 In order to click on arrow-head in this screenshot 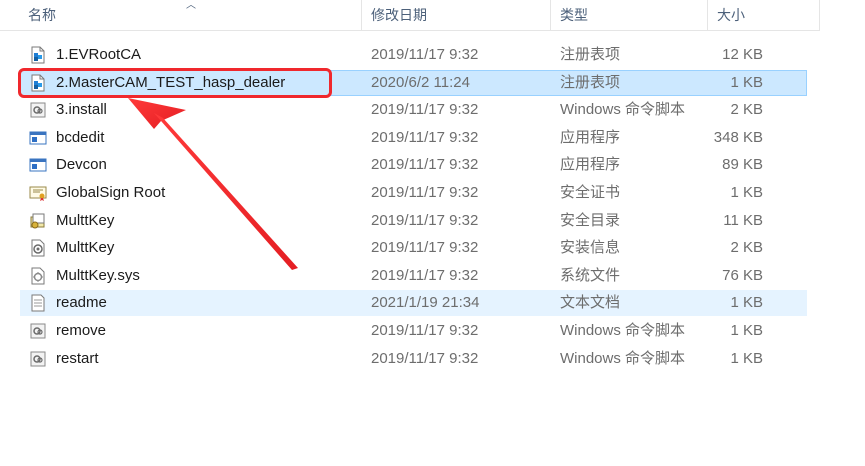, I will do `click(157, 113)`.